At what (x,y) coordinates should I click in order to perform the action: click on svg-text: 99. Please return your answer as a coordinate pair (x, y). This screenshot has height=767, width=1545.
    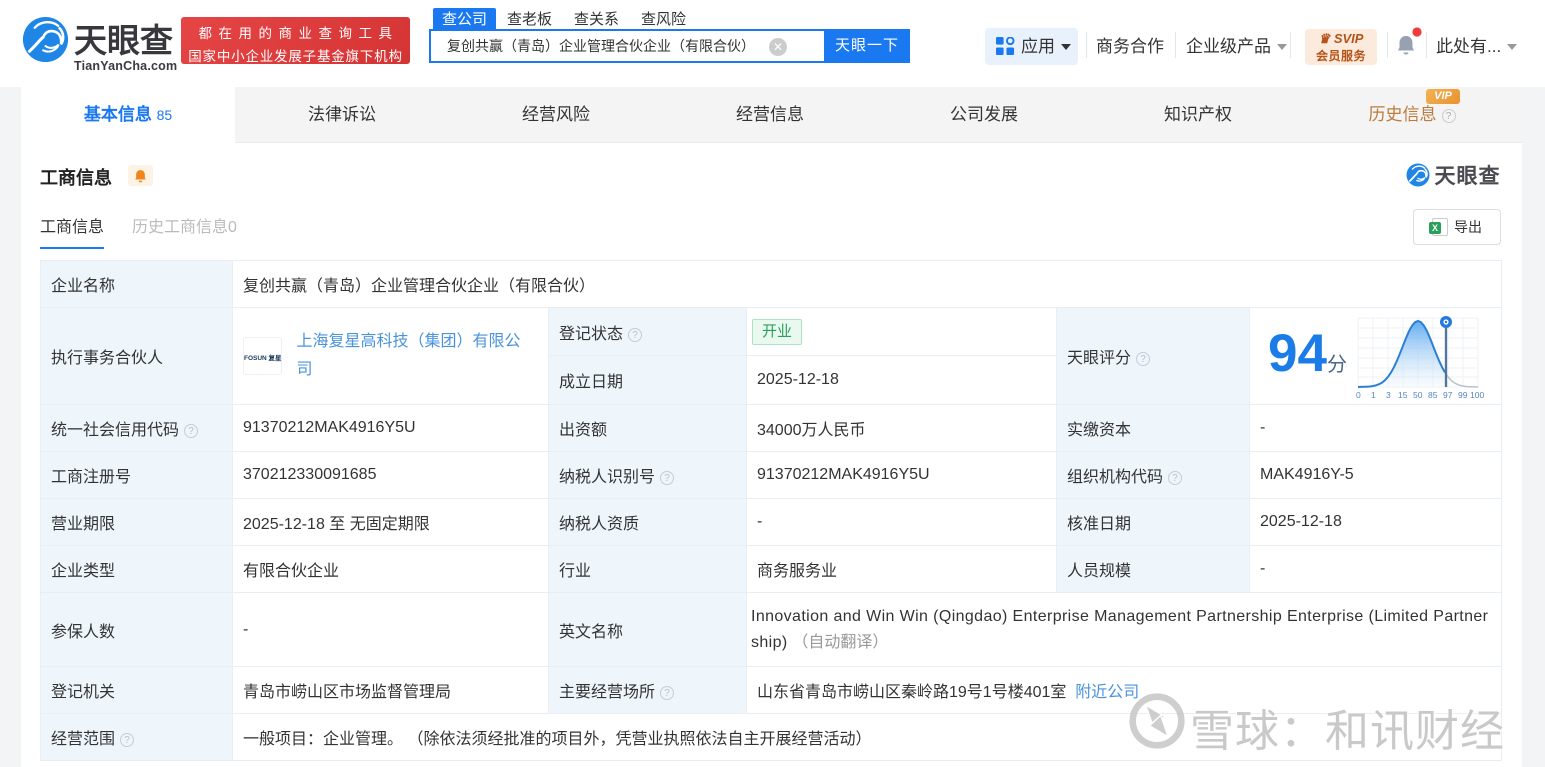
    Looking at the image, I should click on (1463, 395).